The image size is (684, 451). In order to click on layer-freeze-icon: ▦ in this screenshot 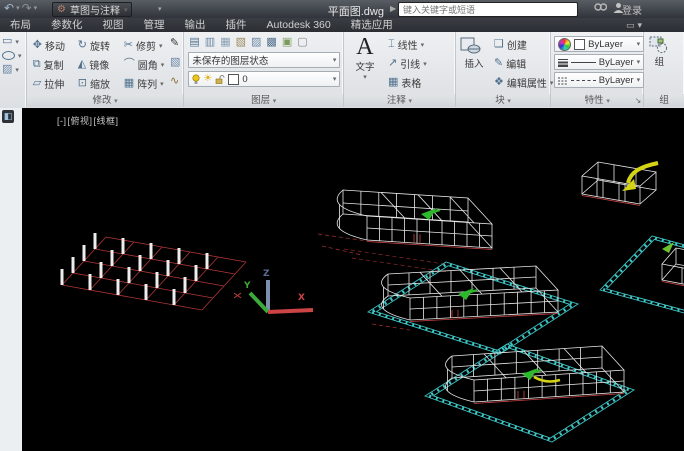, I will do `click(225, 41)`.